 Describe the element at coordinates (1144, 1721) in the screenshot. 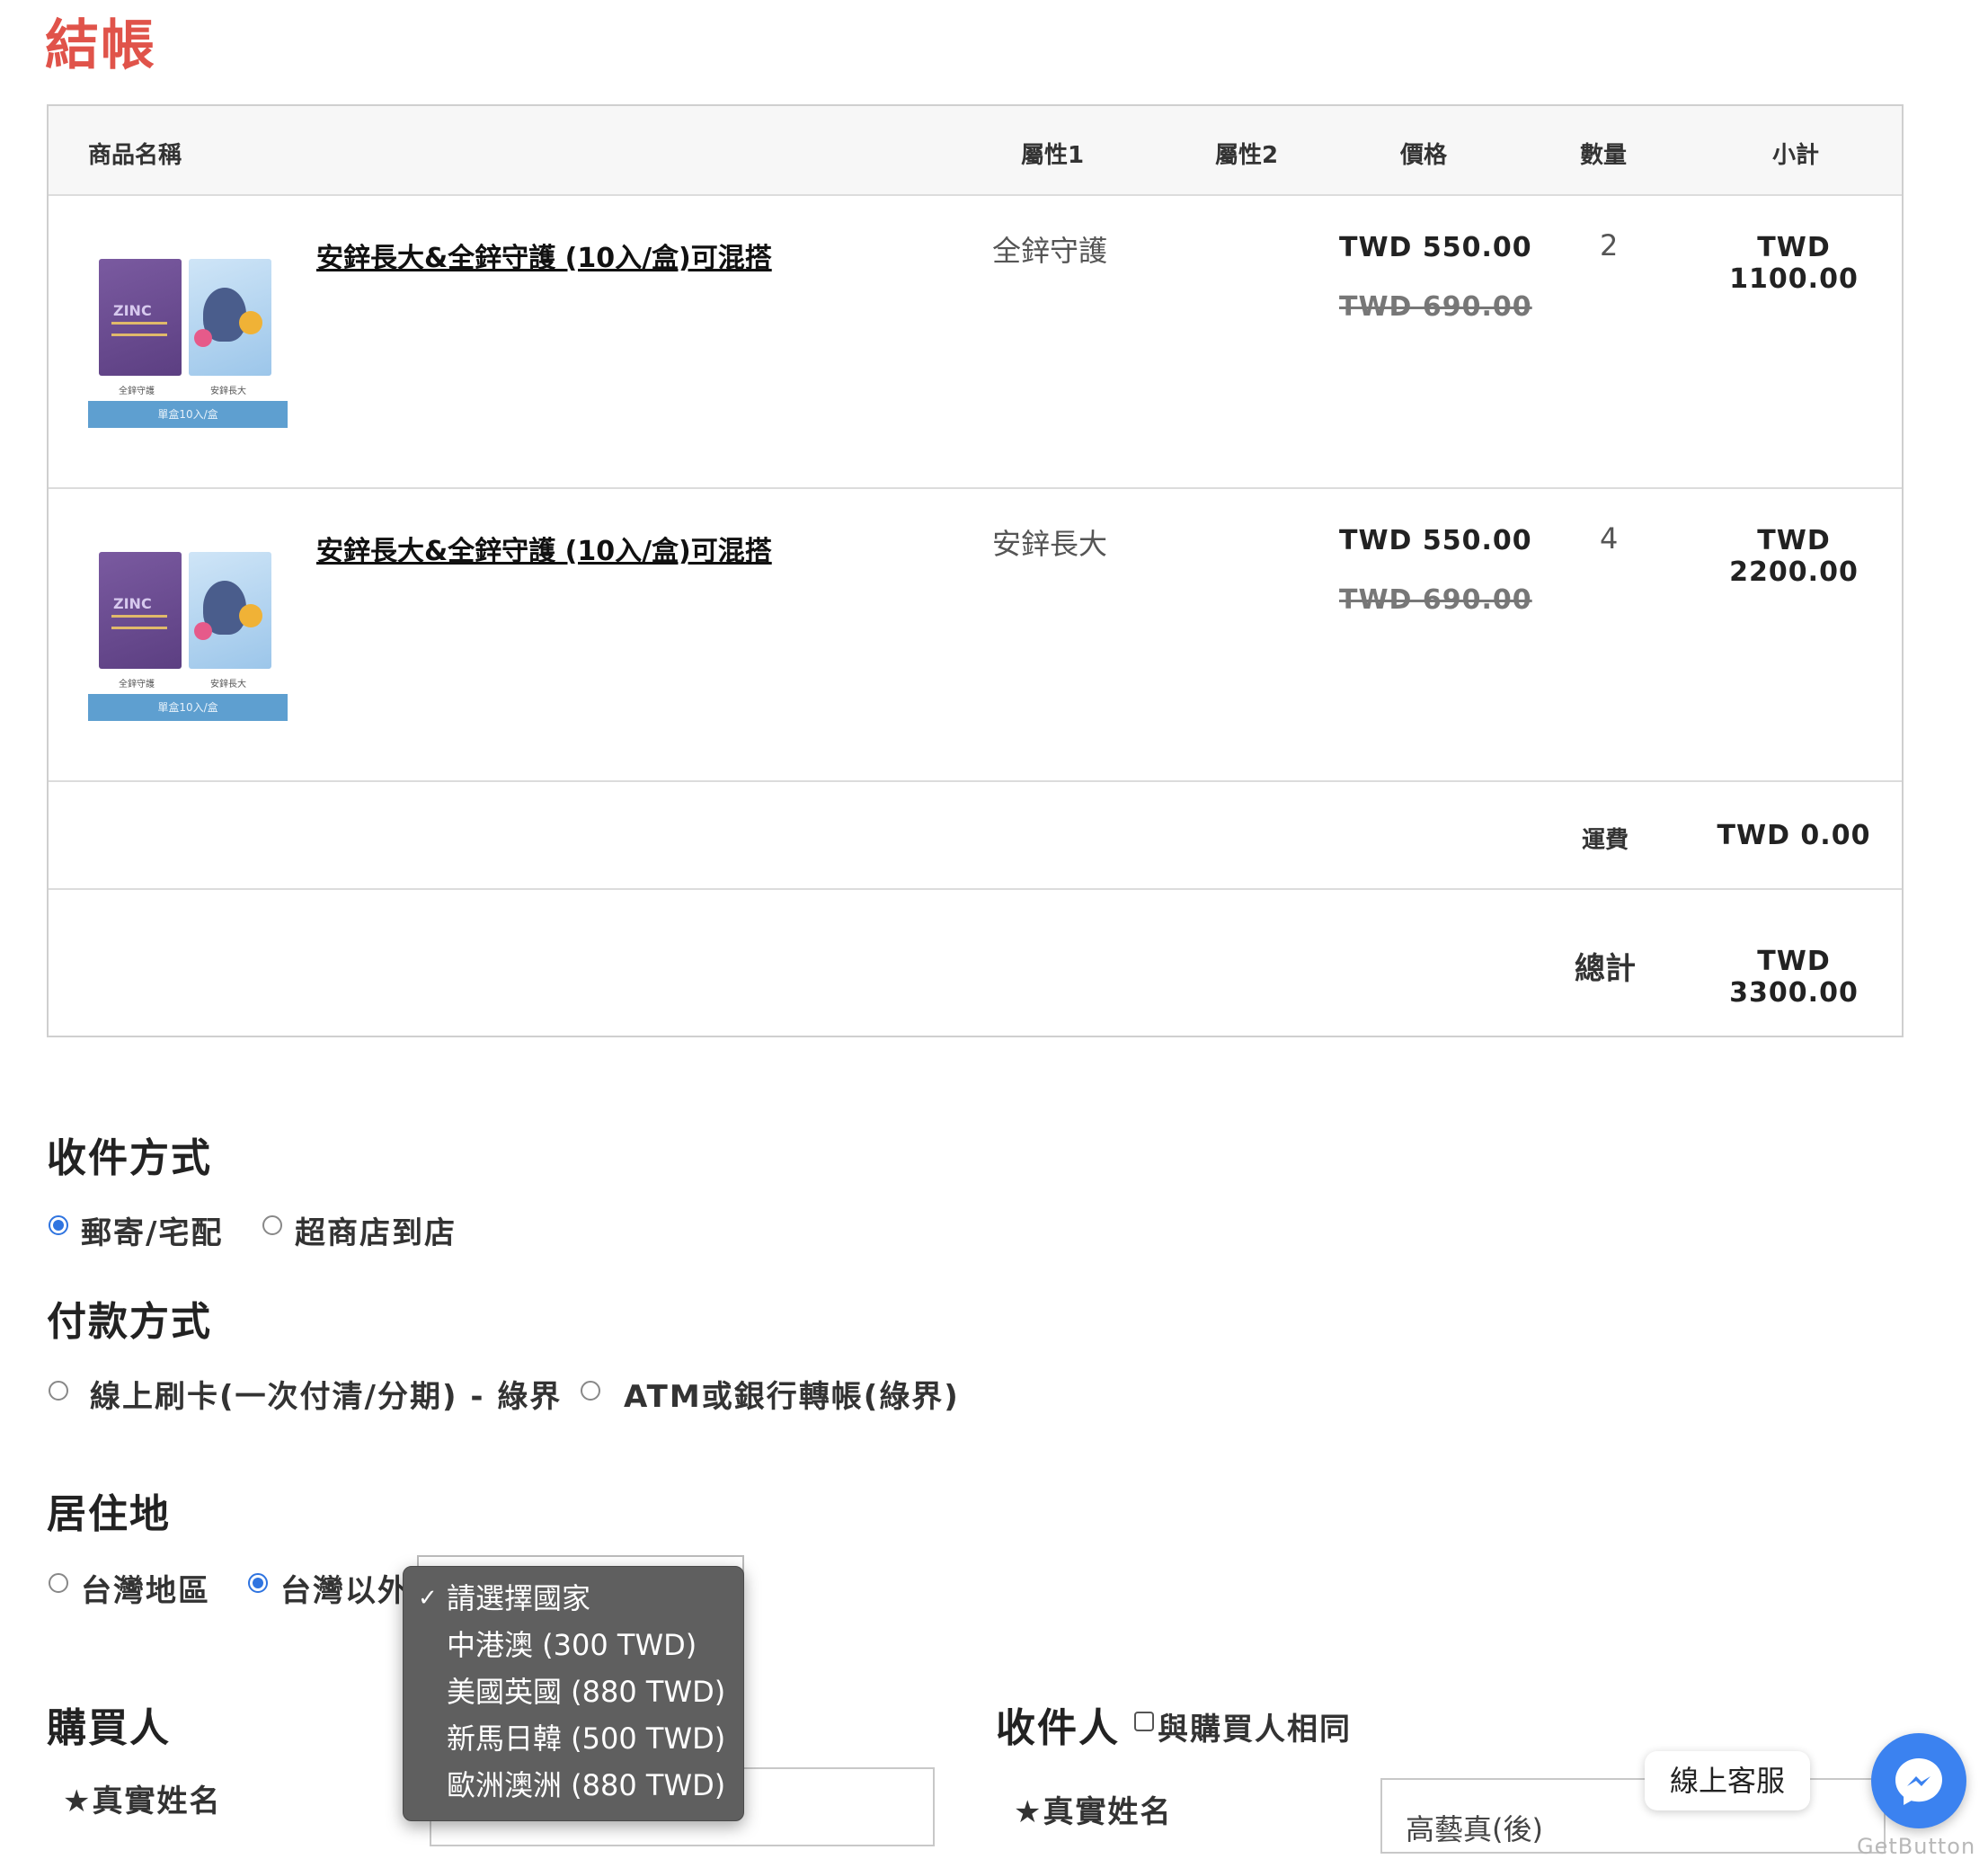

I see `same-as-buyer-checkbox` at that location.